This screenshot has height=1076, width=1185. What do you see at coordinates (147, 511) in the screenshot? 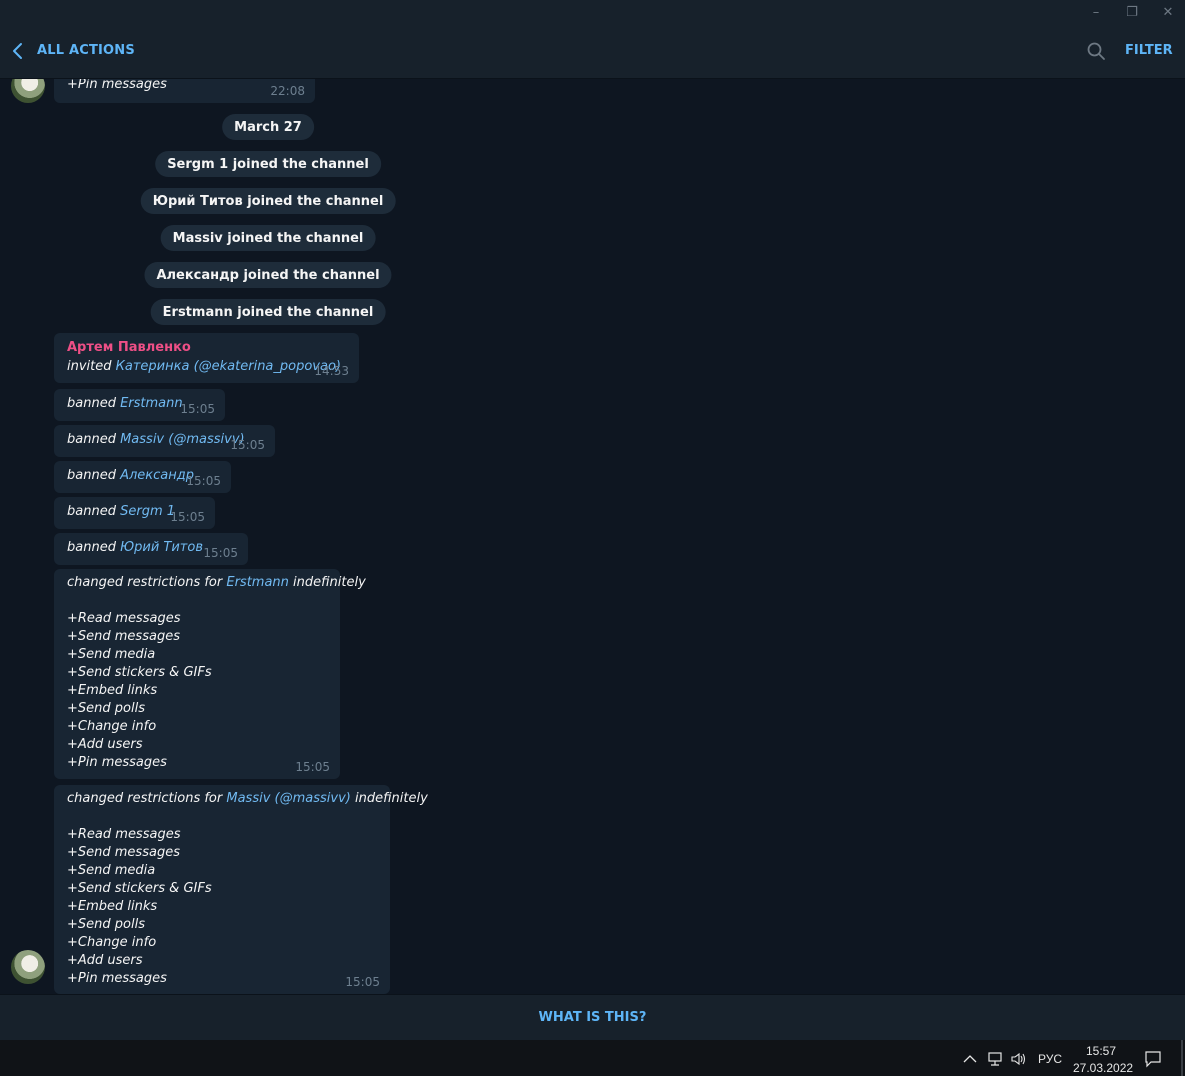
I see `user-link: Sergm 1` at bounding box center [147, 511].